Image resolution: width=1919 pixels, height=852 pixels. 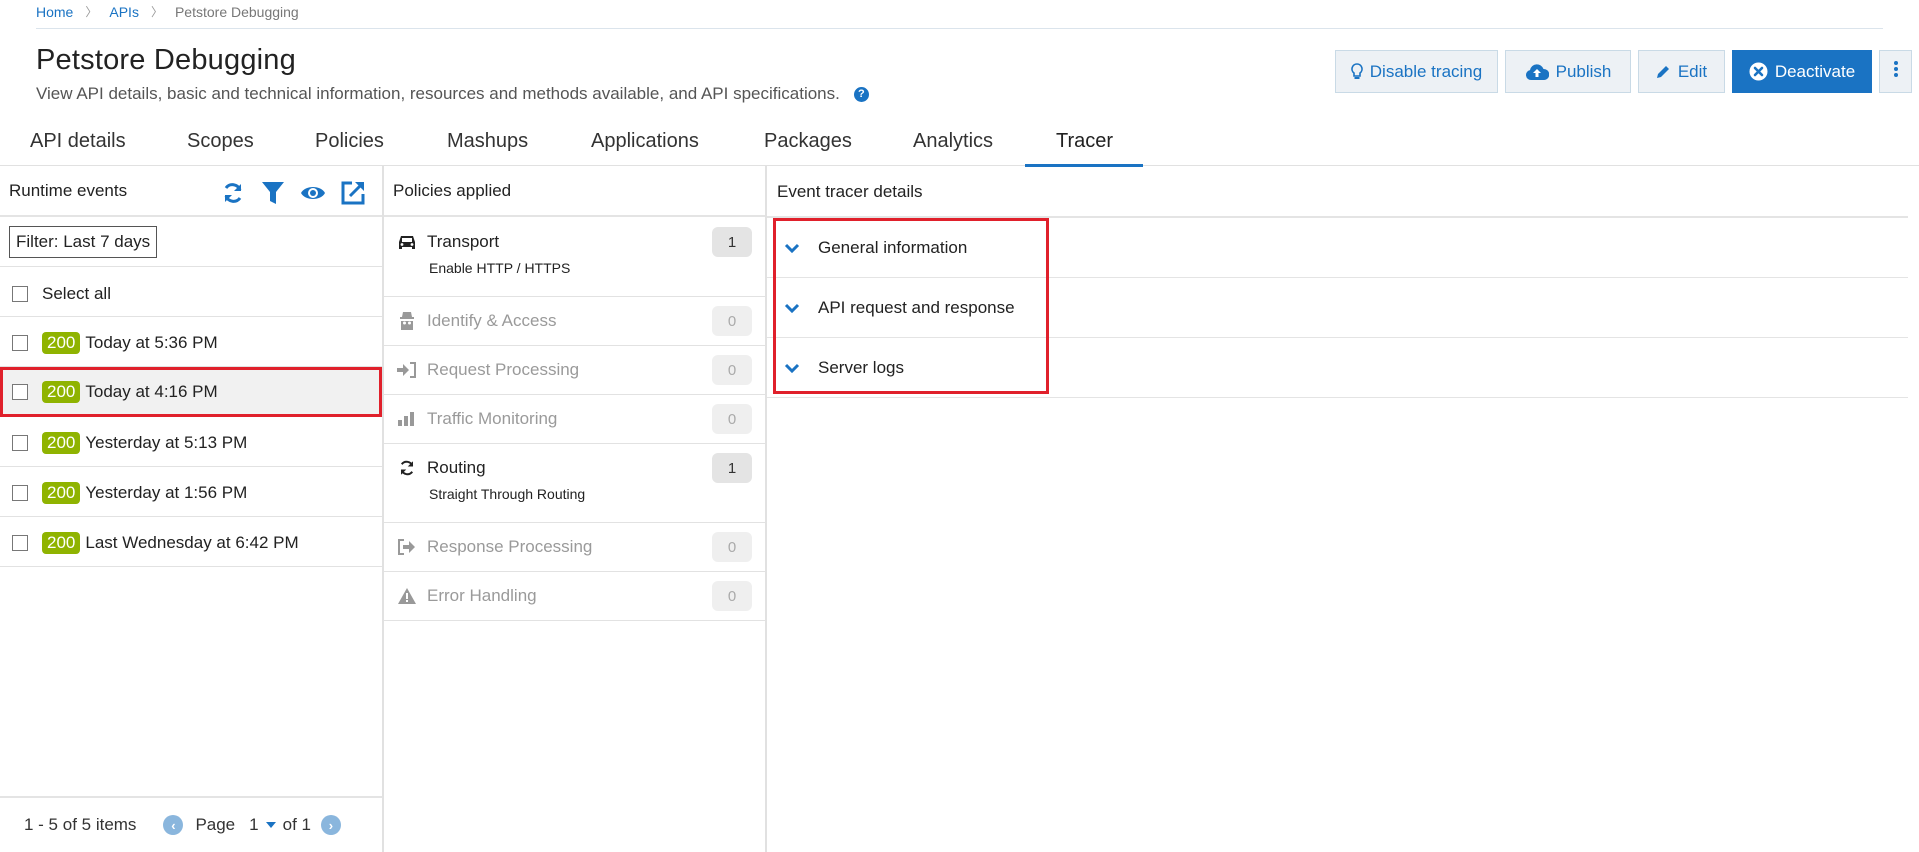 What do you see at coordinates (191, 294) in the screenshot?
I see `select-all-row: Select all` at bounding box center [191, 294].